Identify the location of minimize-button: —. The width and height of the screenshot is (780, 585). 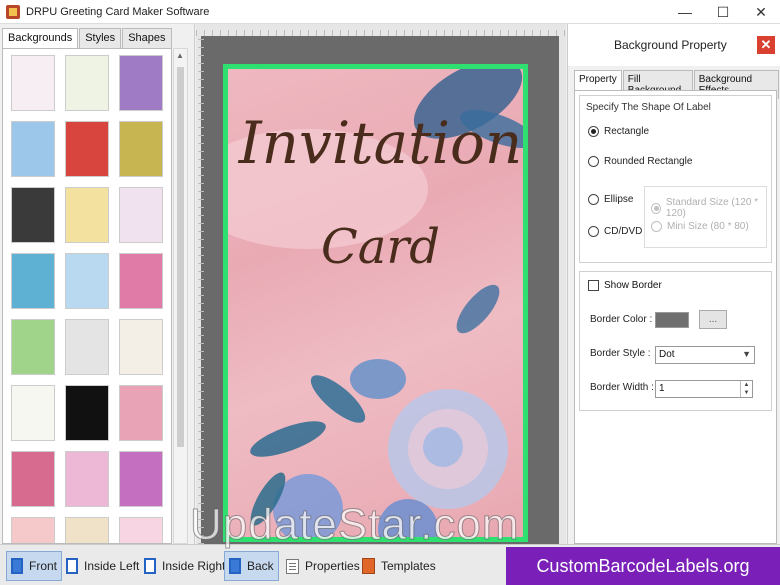
(685, 12).